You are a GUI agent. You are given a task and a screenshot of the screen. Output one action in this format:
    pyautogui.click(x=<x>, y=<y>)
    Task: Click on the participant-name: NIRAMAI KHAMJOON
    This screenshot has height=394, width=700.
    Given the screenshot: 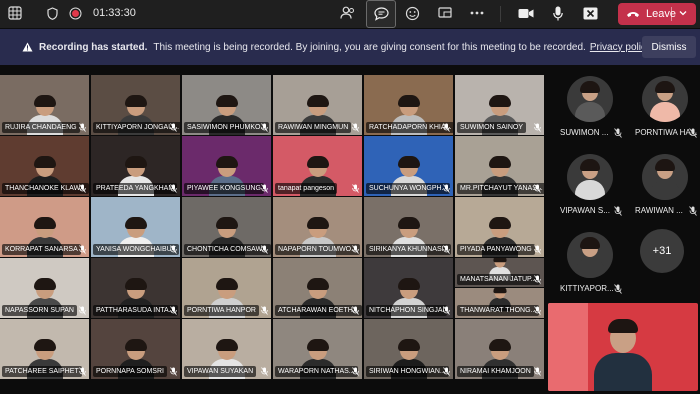 What is the action you would take?
    pyautogui.click(x=495, y=371)
    